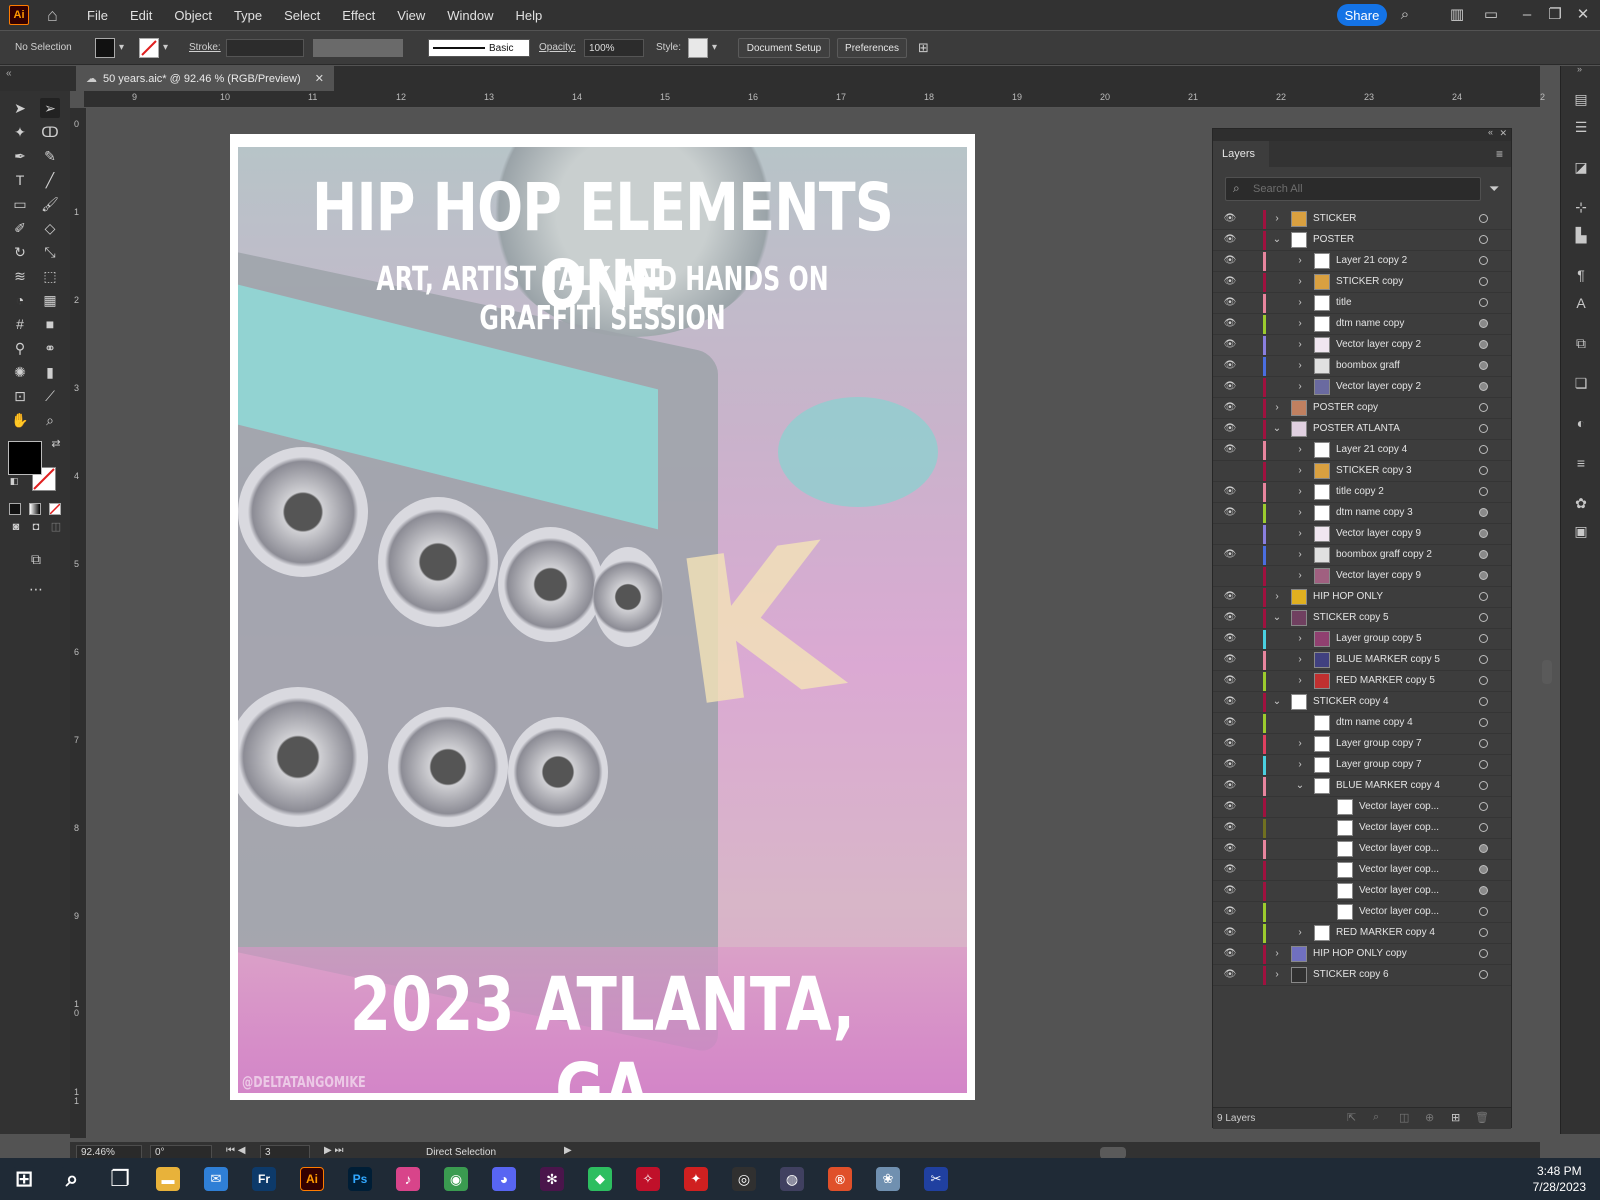 This screenshot has width=1600, height=1200. I want to click on restore-icon: ❐, so click(1555, 15).